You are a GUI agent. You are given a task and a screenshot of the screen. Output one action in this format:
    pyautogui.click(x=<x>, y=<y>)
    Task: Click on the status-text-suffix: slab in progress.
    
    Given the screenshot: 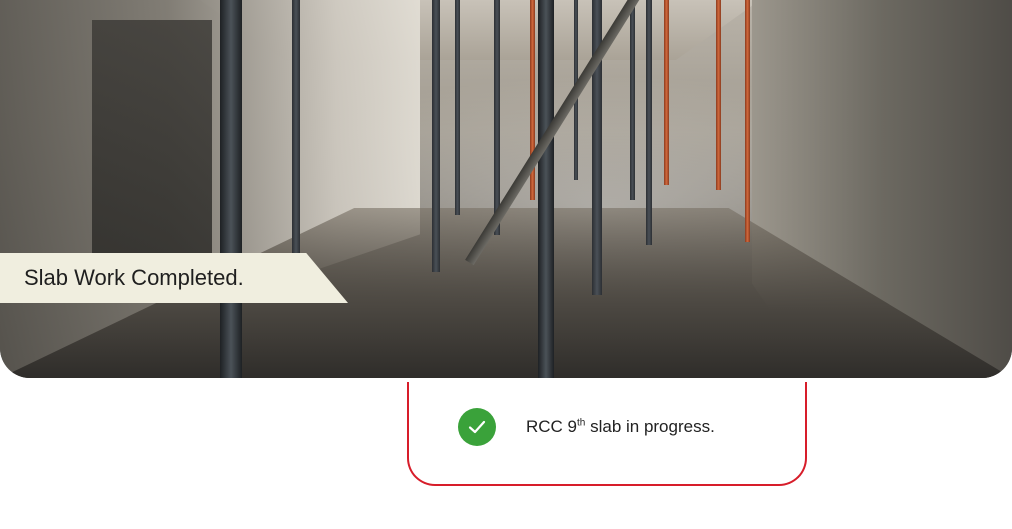 What is the action you would take?
    pyautogui.click(x=650, y=426)
    